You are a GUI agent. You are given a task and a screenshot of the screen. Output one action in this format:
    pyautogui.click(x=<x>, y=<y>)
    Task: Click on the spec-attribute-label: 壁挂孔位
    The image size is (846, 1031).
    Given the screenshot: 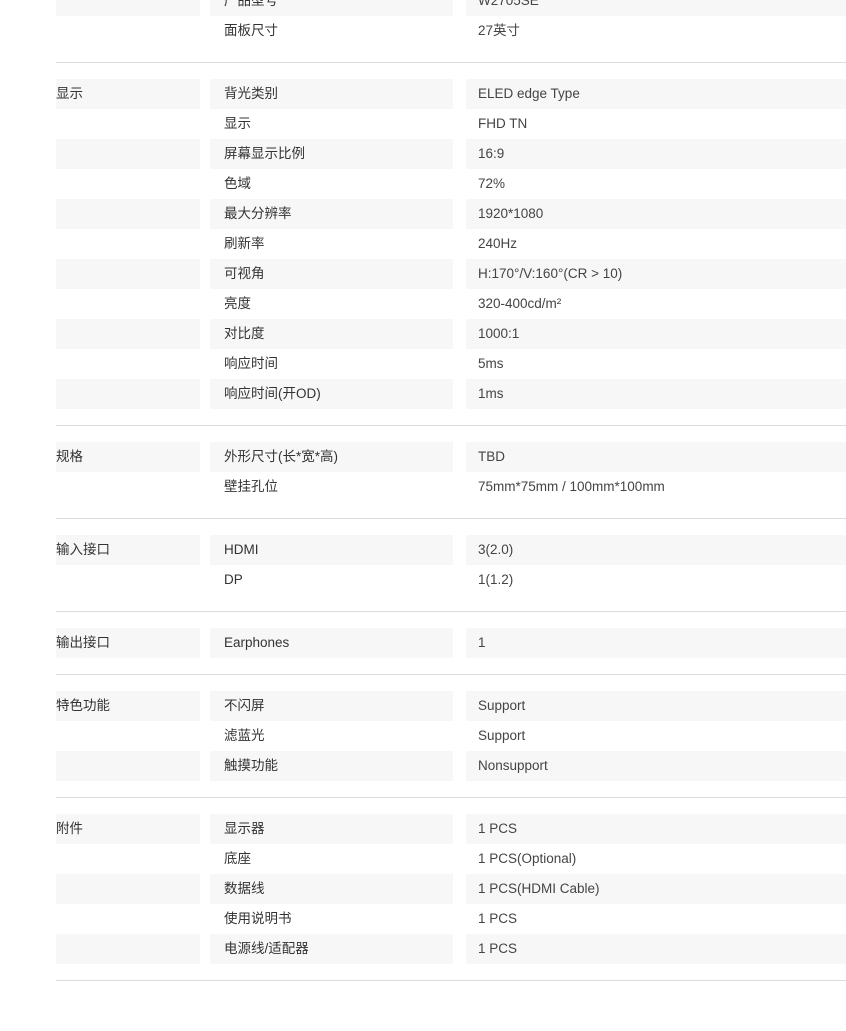 What is the action you would take?
    pyautogui.click(x=251, y=486)
    